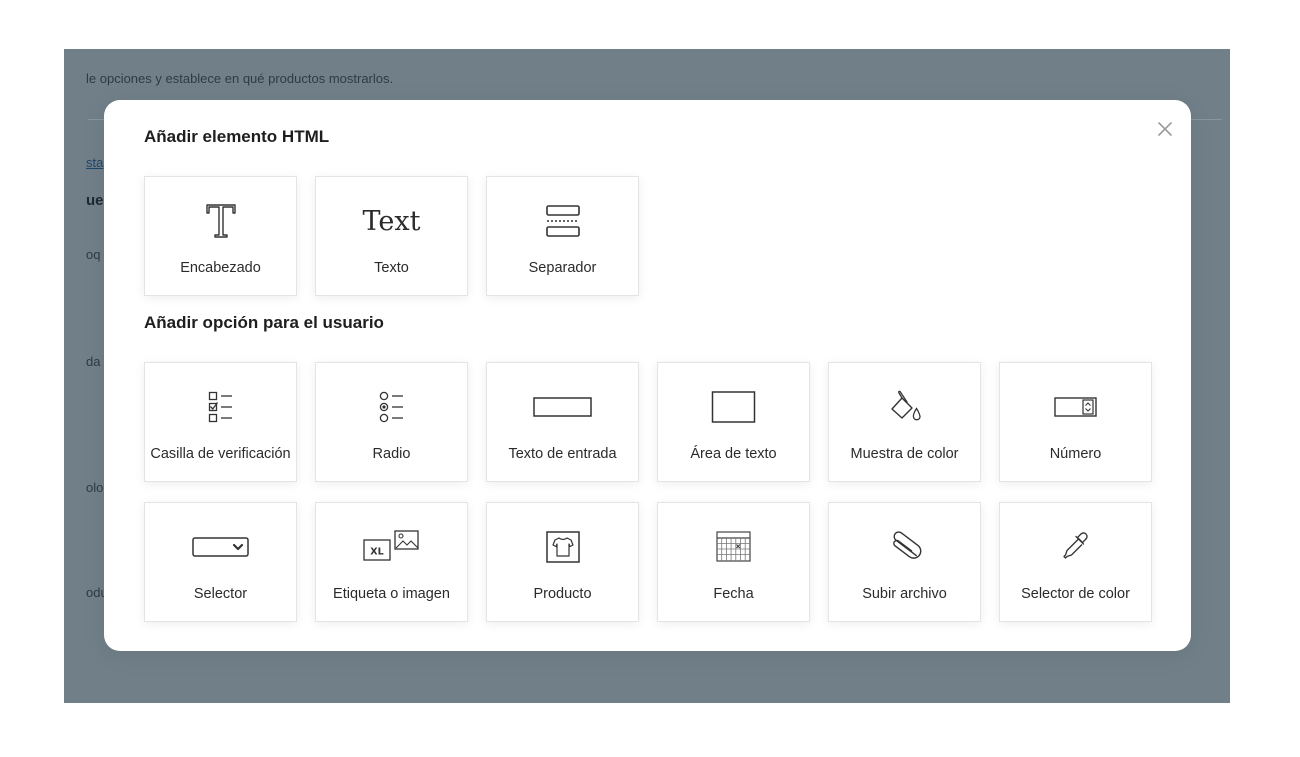  What do you see at coordinates (220, 268) in the screenshot?
I see `element-label: Encabezado` at bounding box center [220, 268].